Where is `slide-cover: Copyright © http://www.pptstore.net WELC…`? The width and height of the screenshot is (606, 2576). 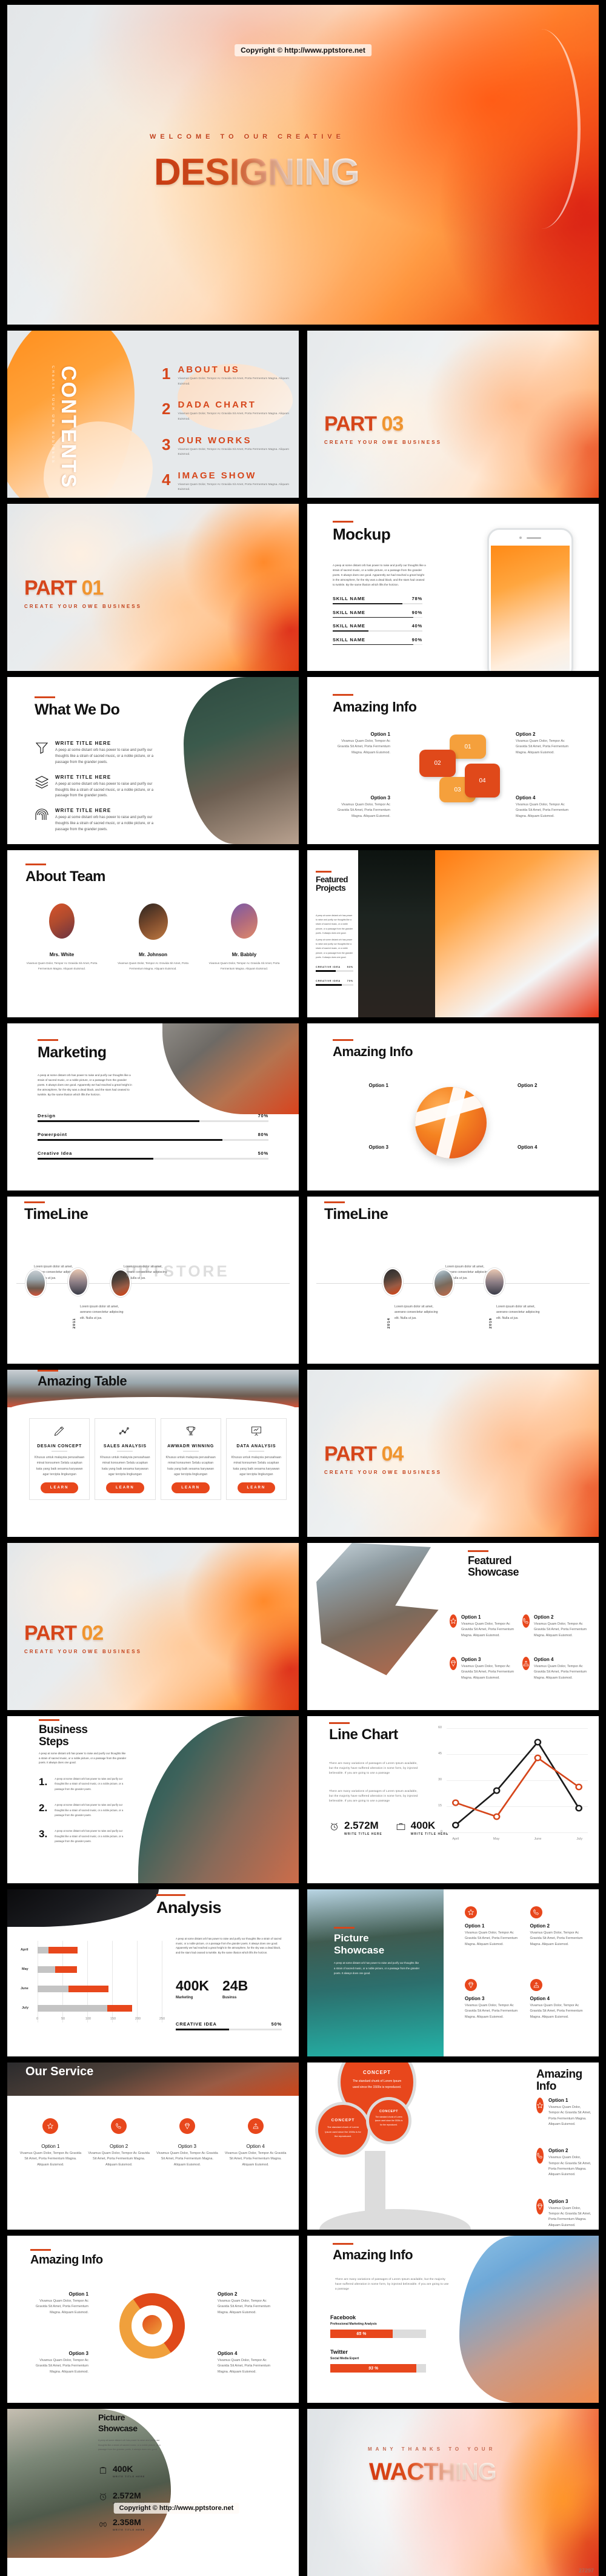 slide-cover: Copyright © http://www.pptstore.net WELC… is located at coordinates (303, 165).